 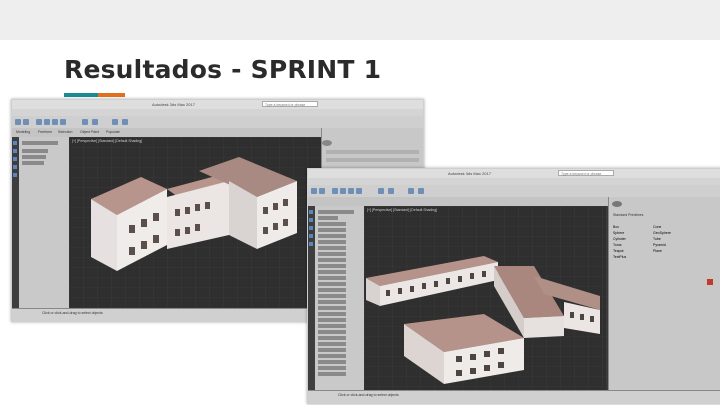 What do you see at coordinates (619, 257) in the screenshot?
I see `object-type-button: TextPlus` at bounding box center [619, 257].